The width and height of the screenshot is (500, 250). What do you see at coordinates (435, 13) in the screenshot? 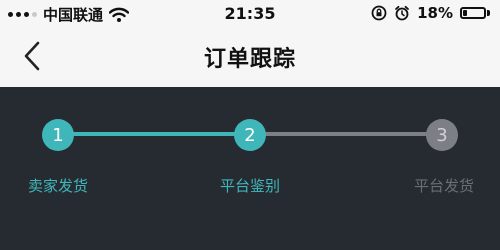
I see `battery-percent: 18%` at bounding box center [435, 13].